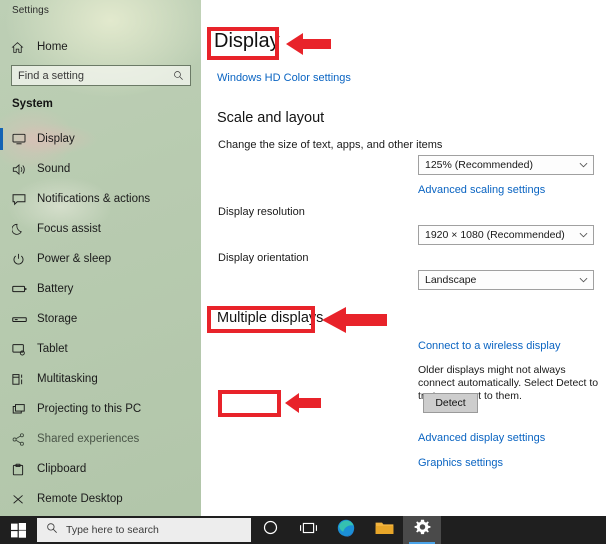 The width and height of the screenshot is (606, 544). Describe the element at coordinates (489, 346) in the screenshot. I see `connect-wireless-display-link: Connect to a wireless display` at that location.